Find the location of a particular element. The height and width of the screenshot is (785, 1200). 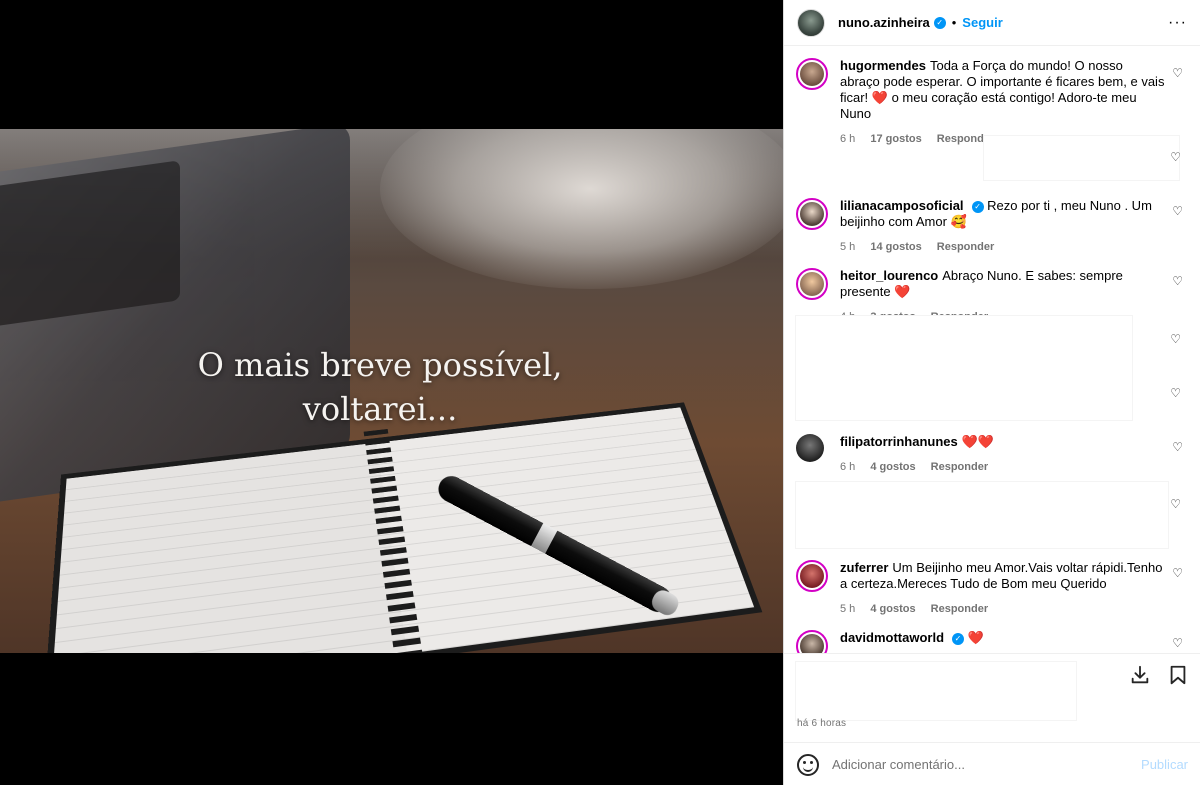

comment-username: hugormendes is located at coordinates (883, 65).